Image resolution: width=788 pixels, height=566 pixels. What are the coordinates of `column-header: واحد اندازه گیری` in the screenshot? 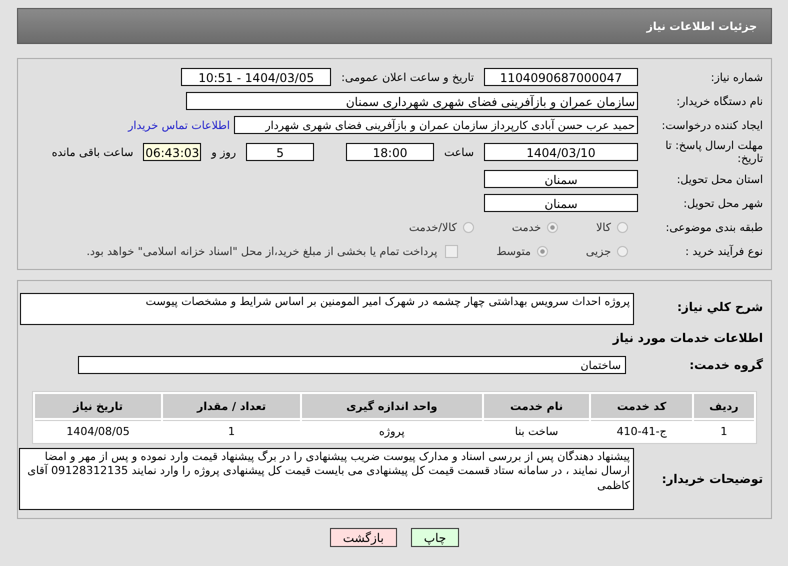 It's located at (392, 406).